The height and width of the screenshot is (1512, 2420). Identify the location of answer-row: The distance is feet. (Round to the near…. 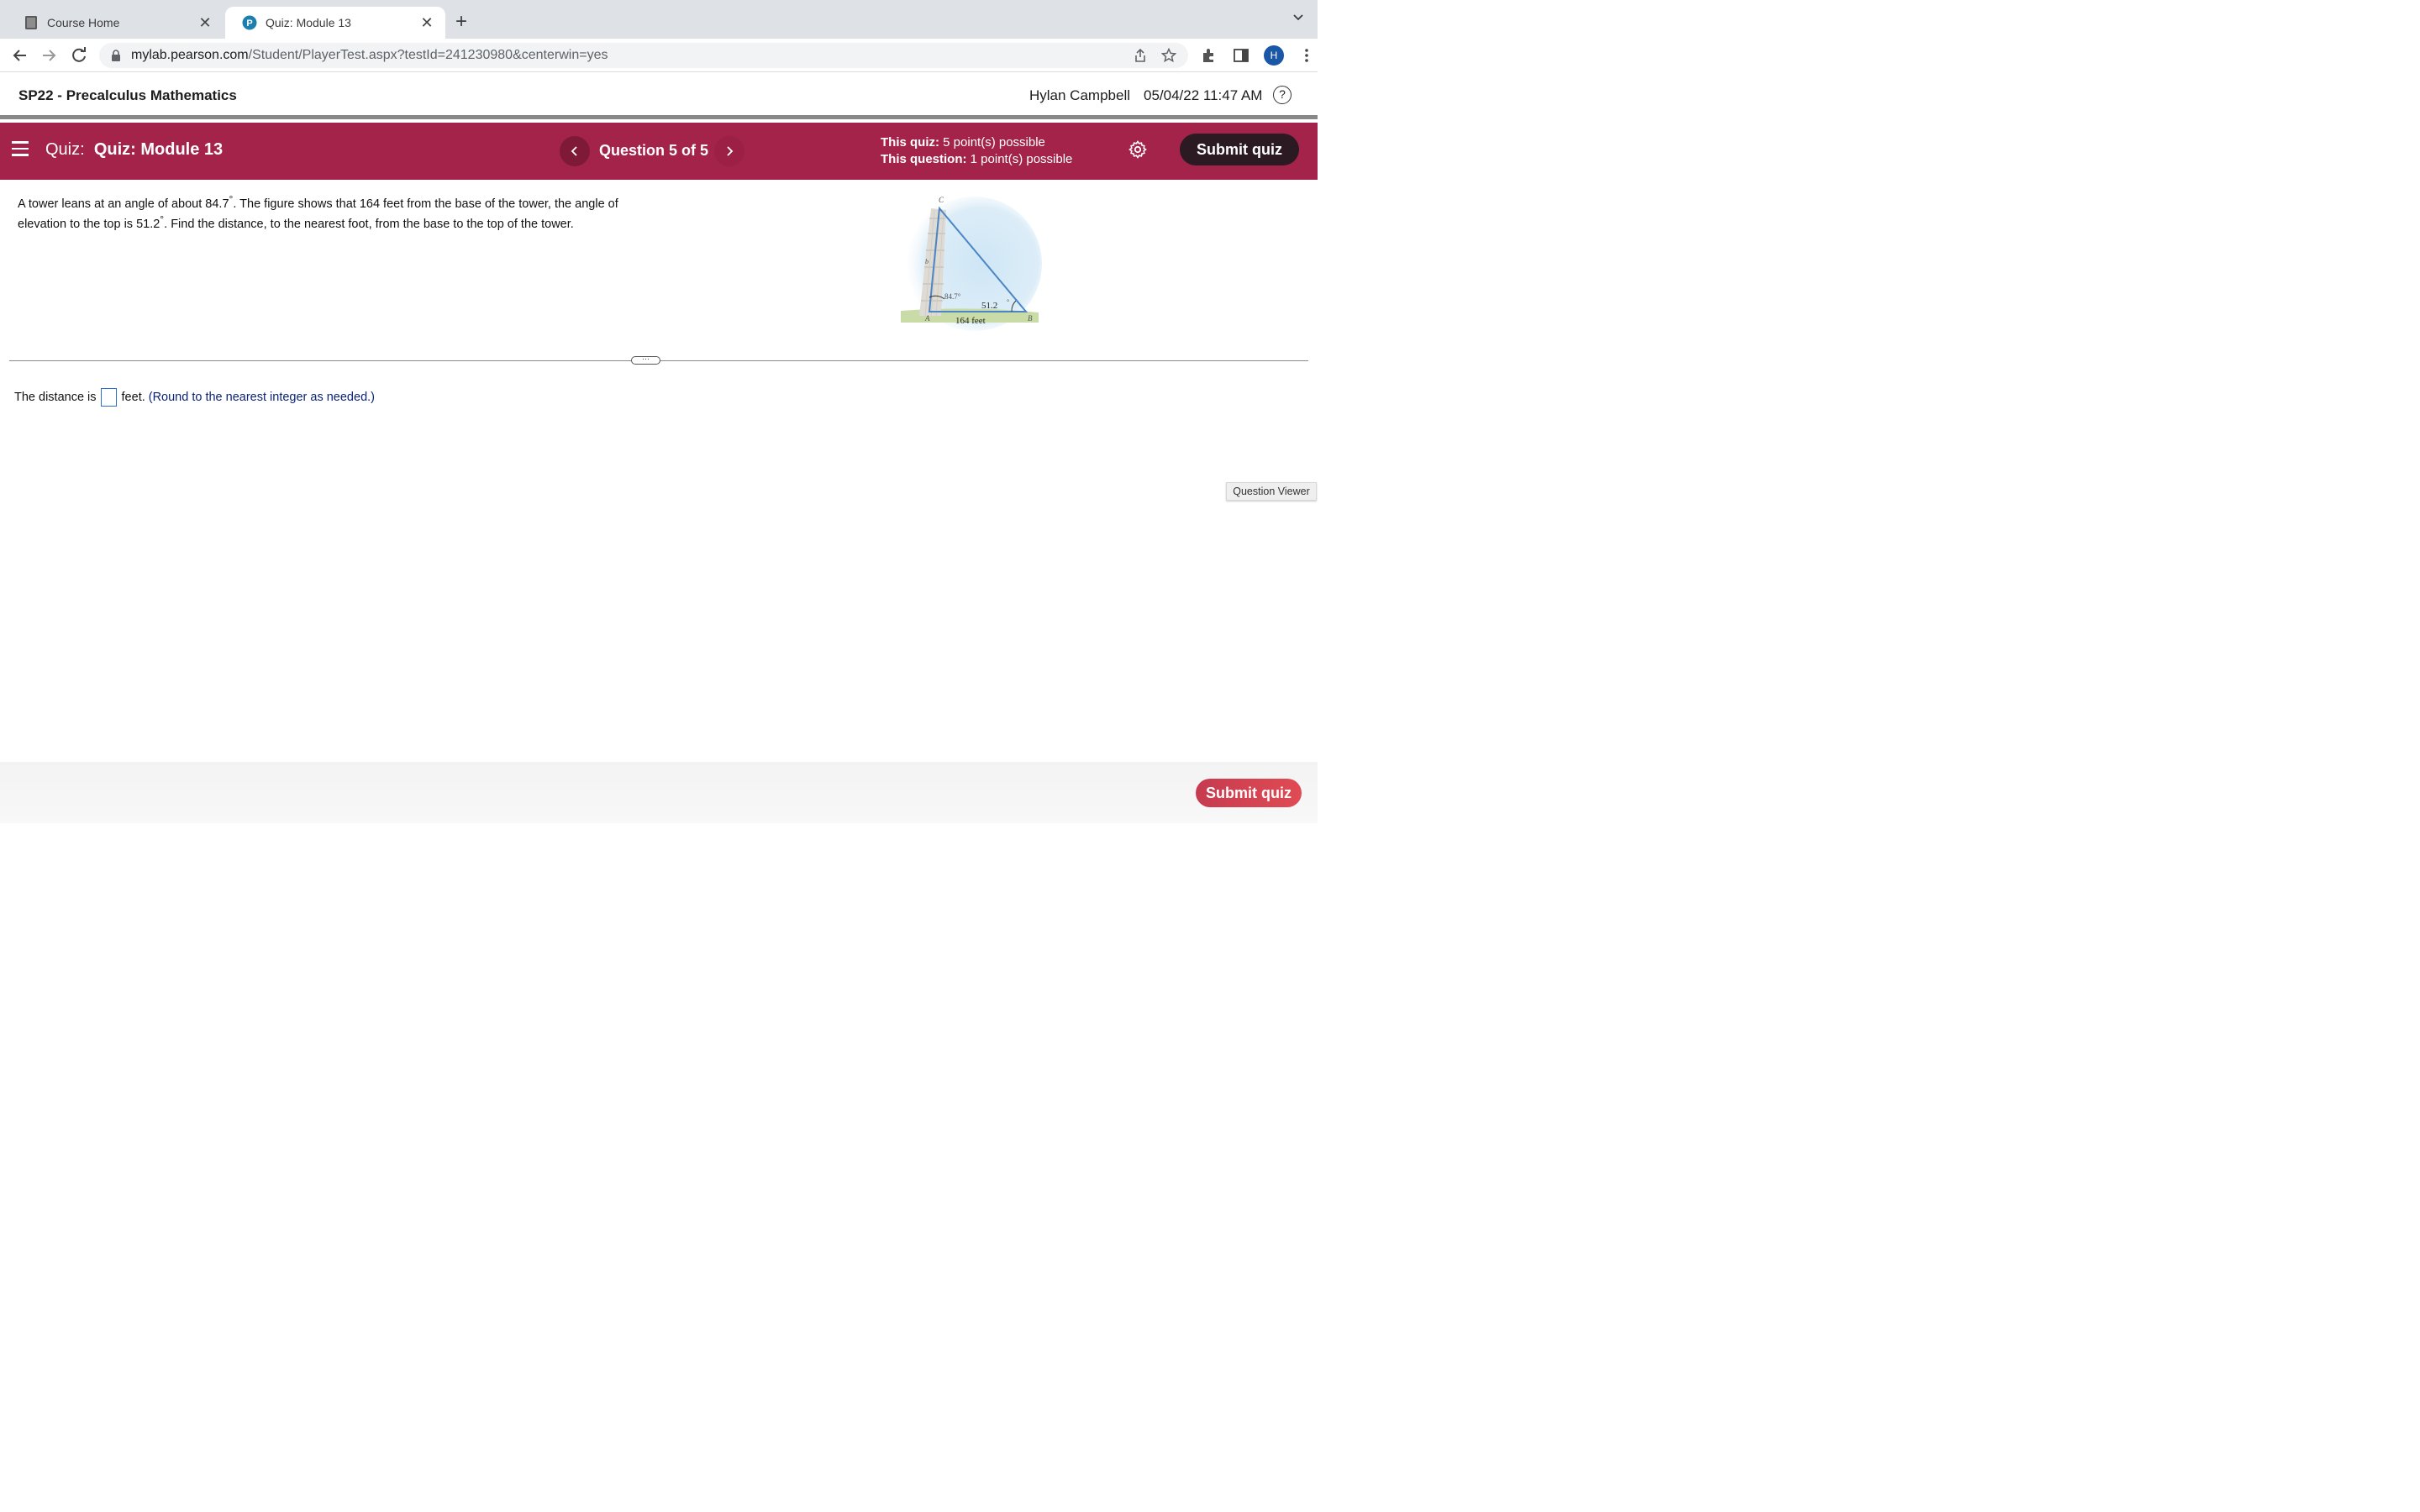
(195, 397).